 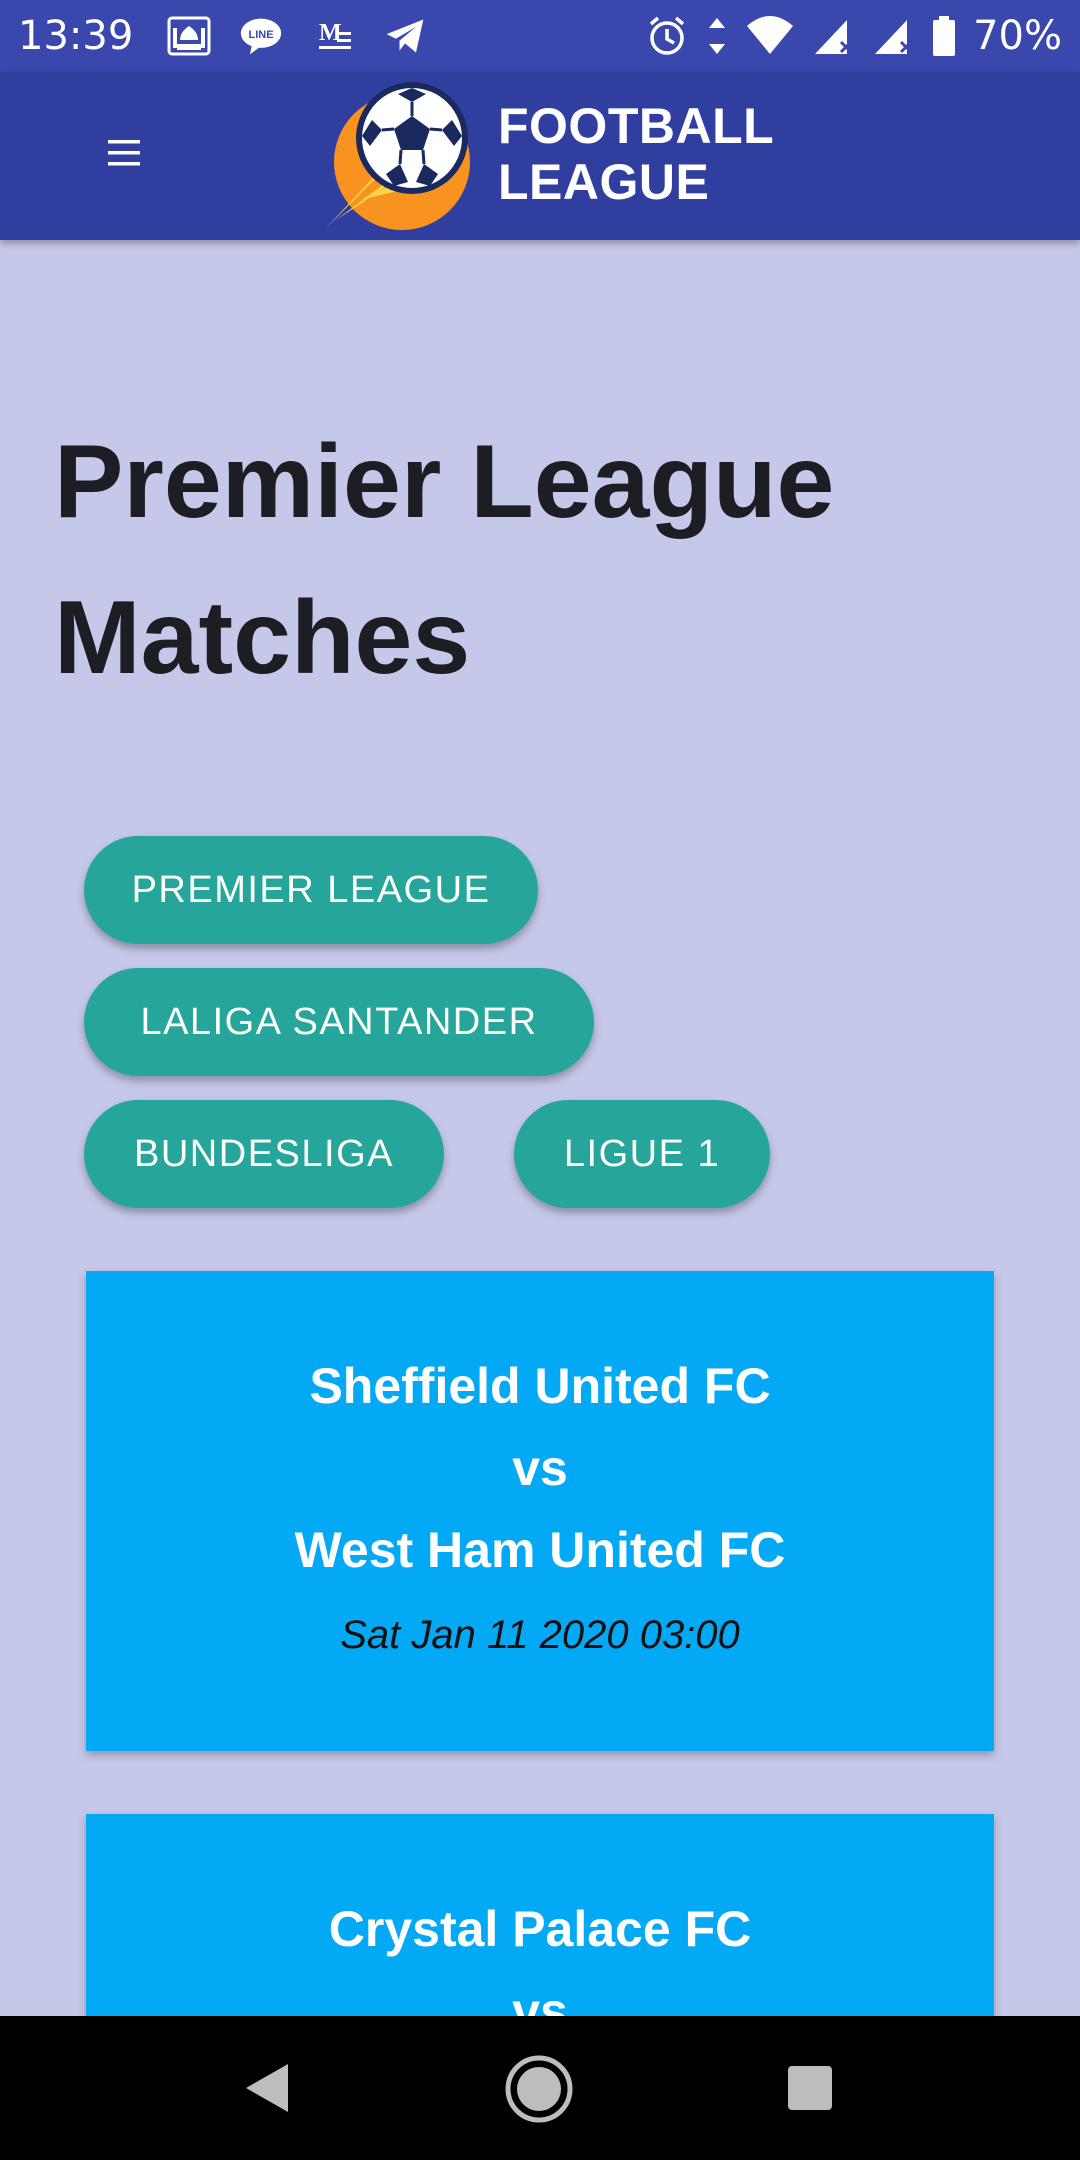 I want to click on page-title: Premier League Matches, so click(x=534, y=560).